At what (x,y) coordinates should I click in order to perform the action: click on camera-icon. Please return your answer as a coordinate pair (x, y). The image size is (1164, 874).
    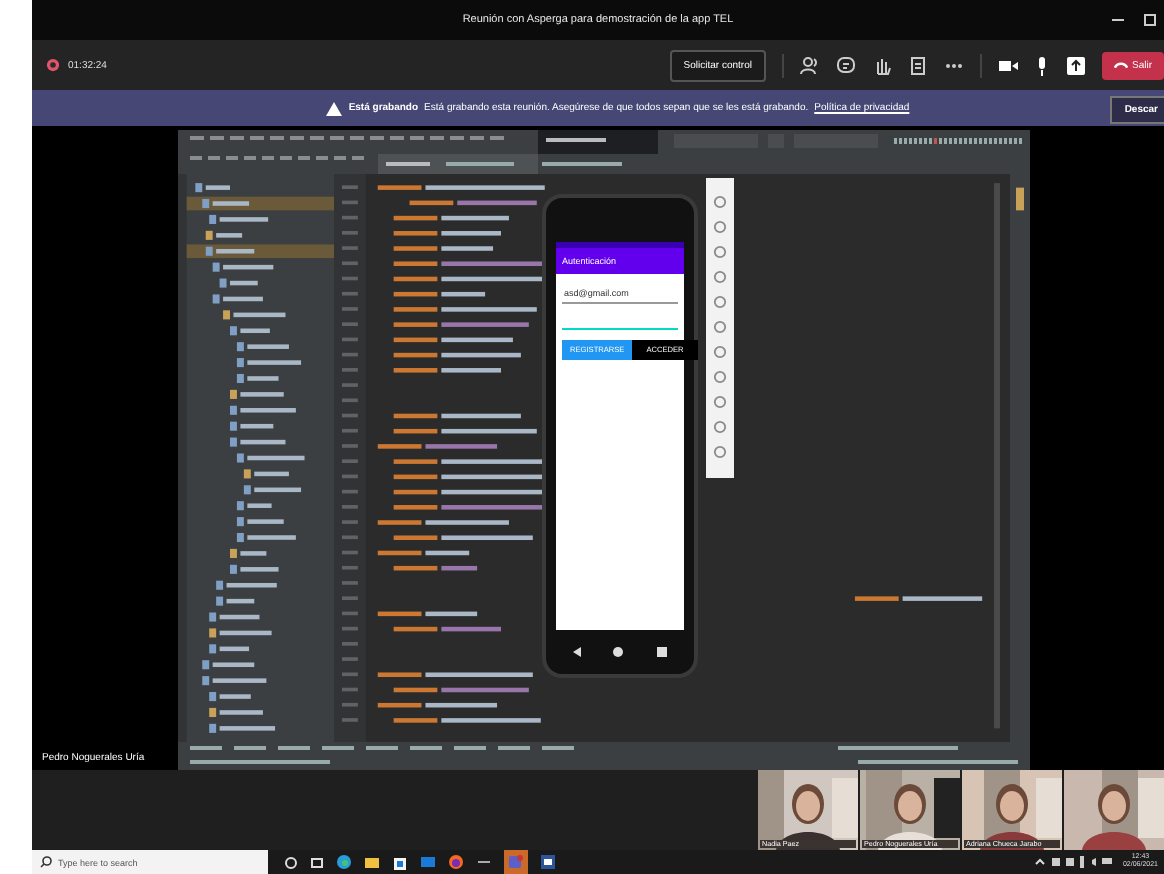
    Looking at the image, I should click on (1007, 65).